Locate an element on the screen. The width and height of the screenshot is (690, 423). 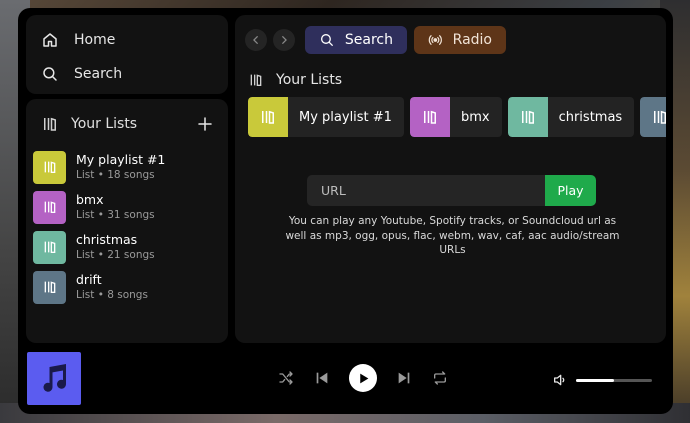
list-name: drift is located at coordinates (89, 279).